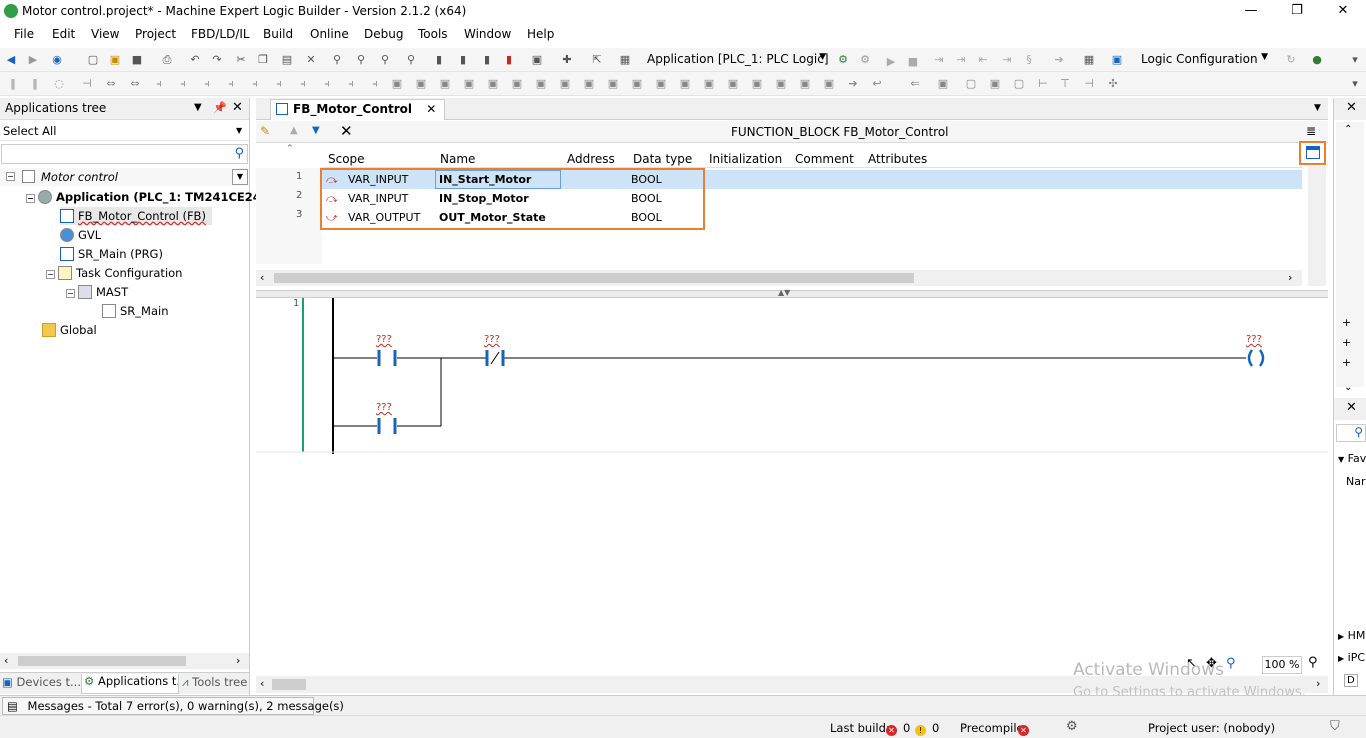 The image size is (1366, 738). I want to click on fbd-arrow-icon: ➔, so click(853, 84).